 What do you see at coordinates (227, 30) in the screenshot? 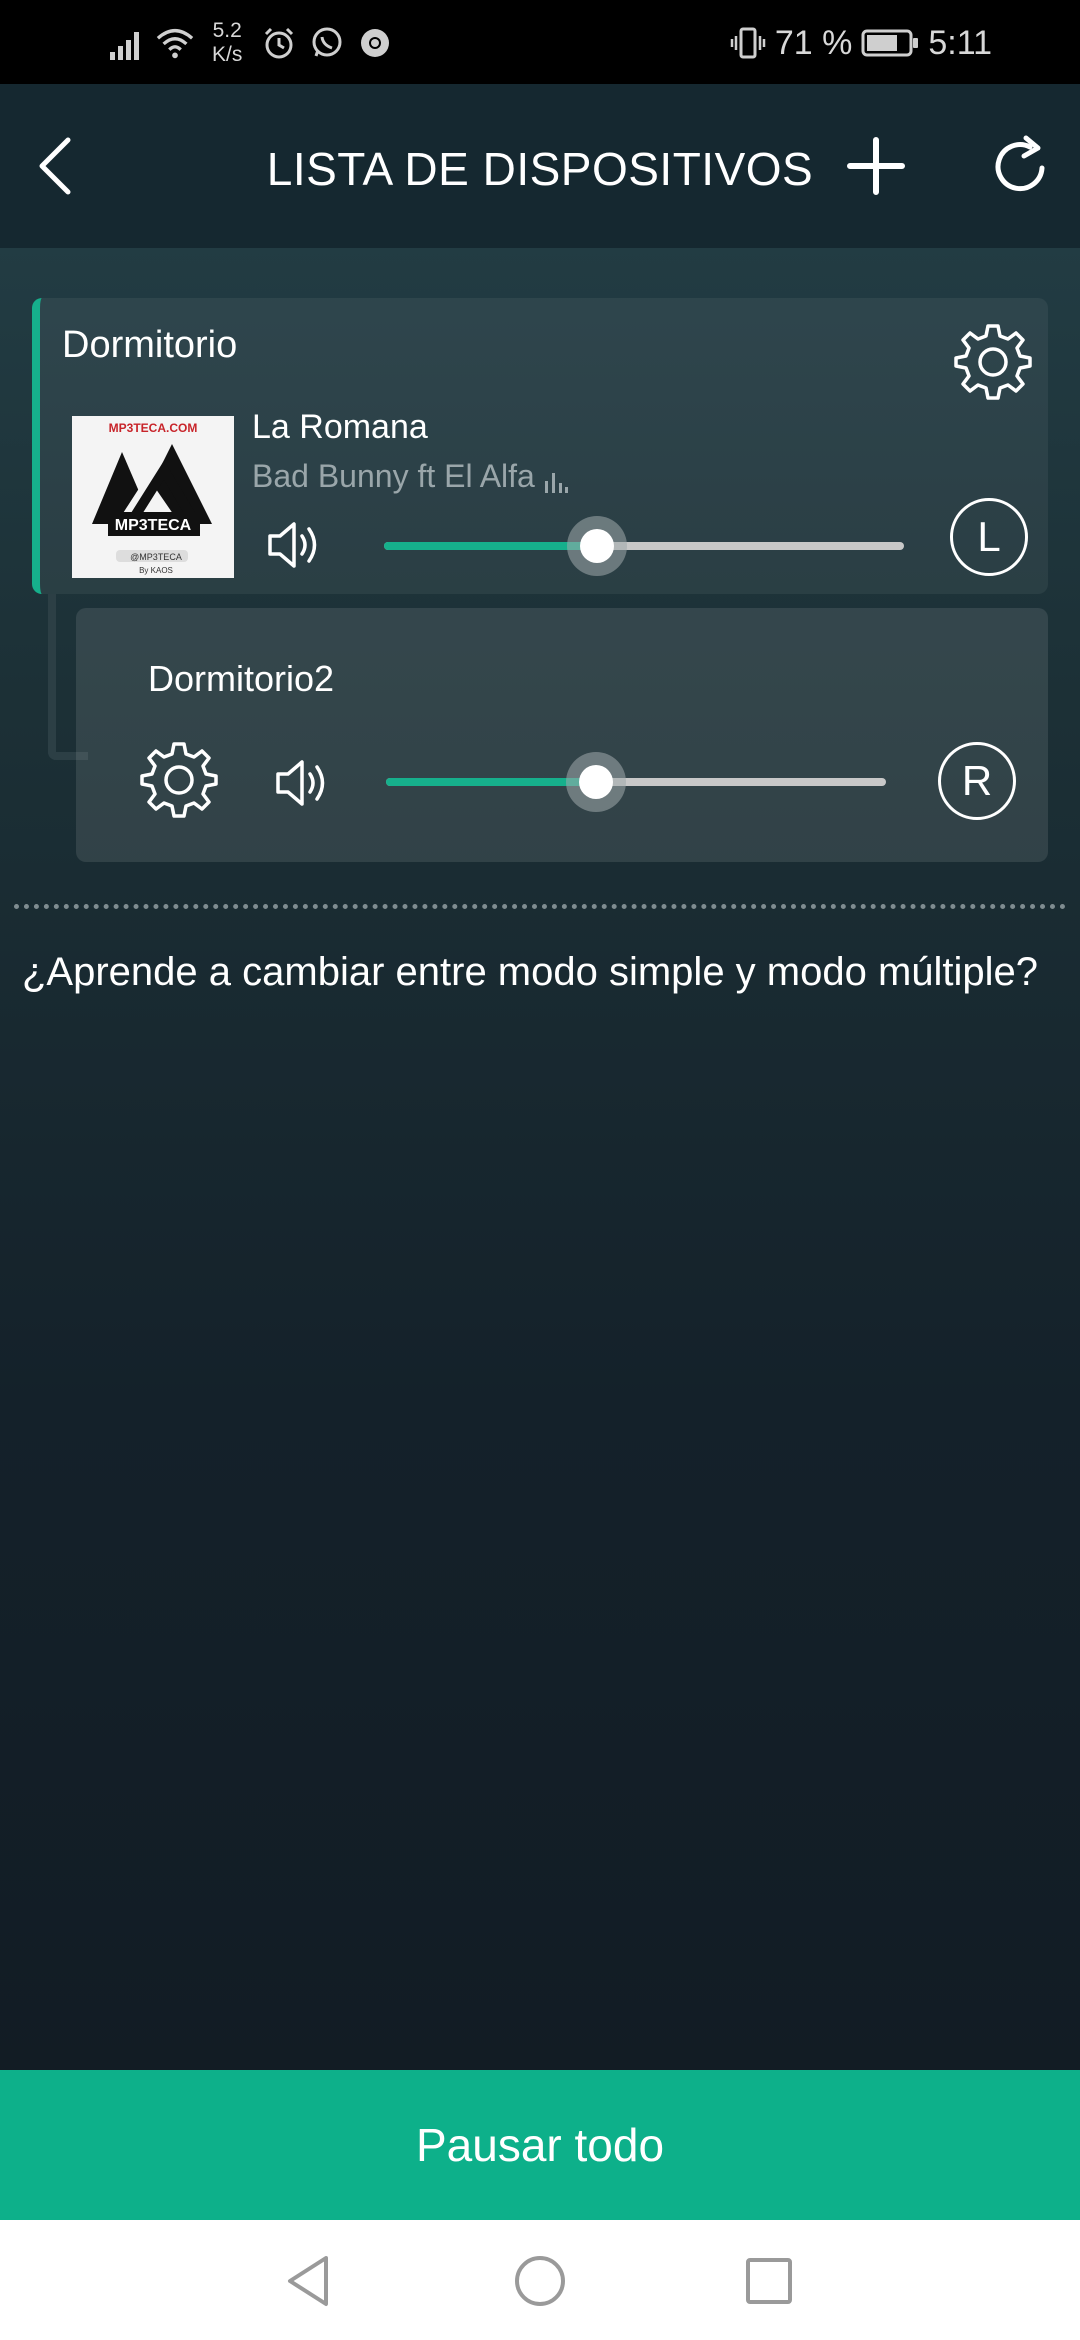
I see `network-speed-value: 5.2` at bounding box center [227, 30].